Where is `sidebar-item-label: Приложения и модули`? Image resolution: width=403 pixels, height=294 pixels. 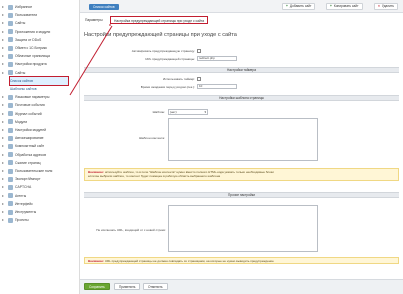 sidebar-item-label: Приложения и модули is located at coordinates (33, 31).